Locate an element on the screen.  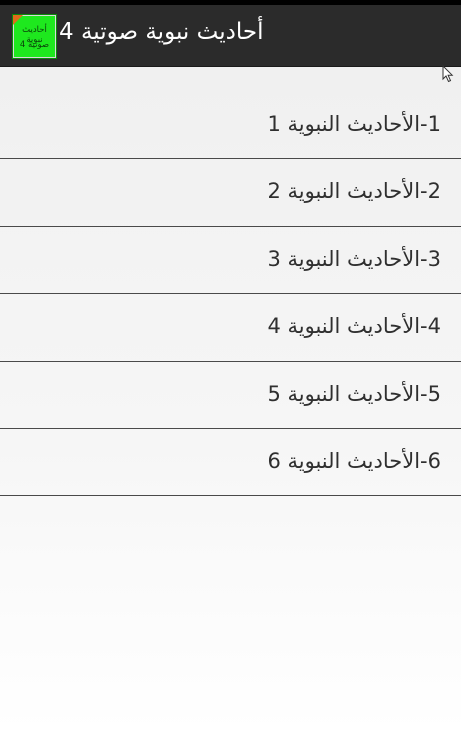
app-icon-text-bottom: صوتية 4 is located at coordinates (34, 45).